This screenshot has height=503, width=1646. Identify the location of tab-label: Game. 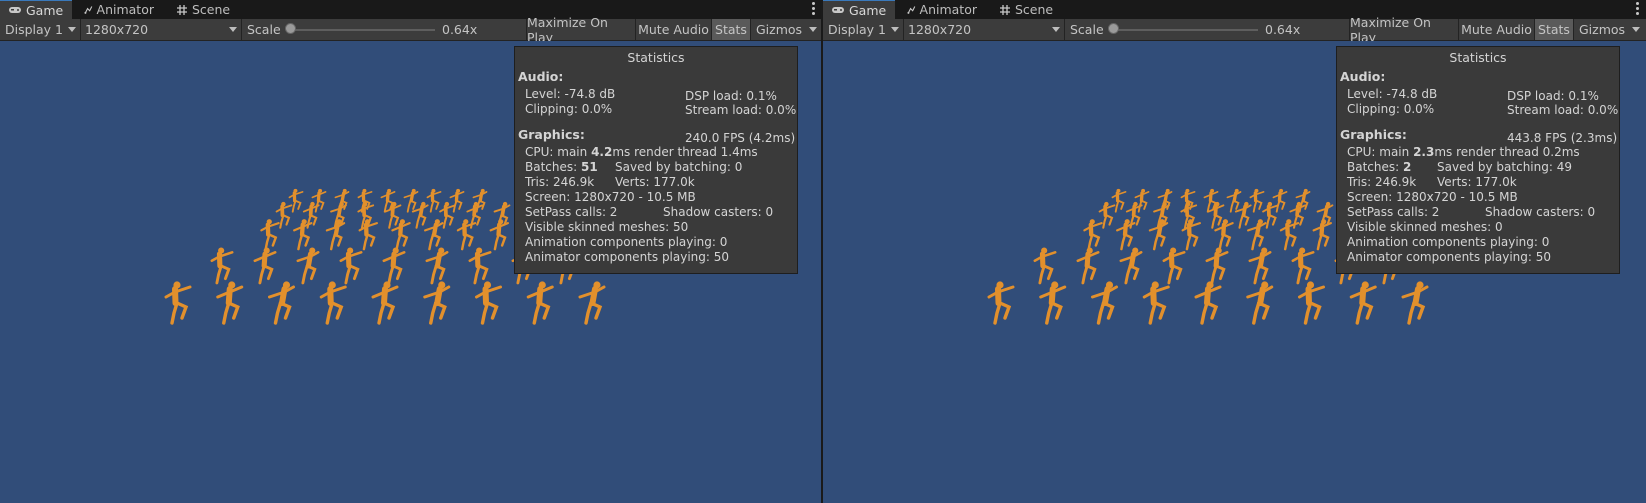
(45, 10).